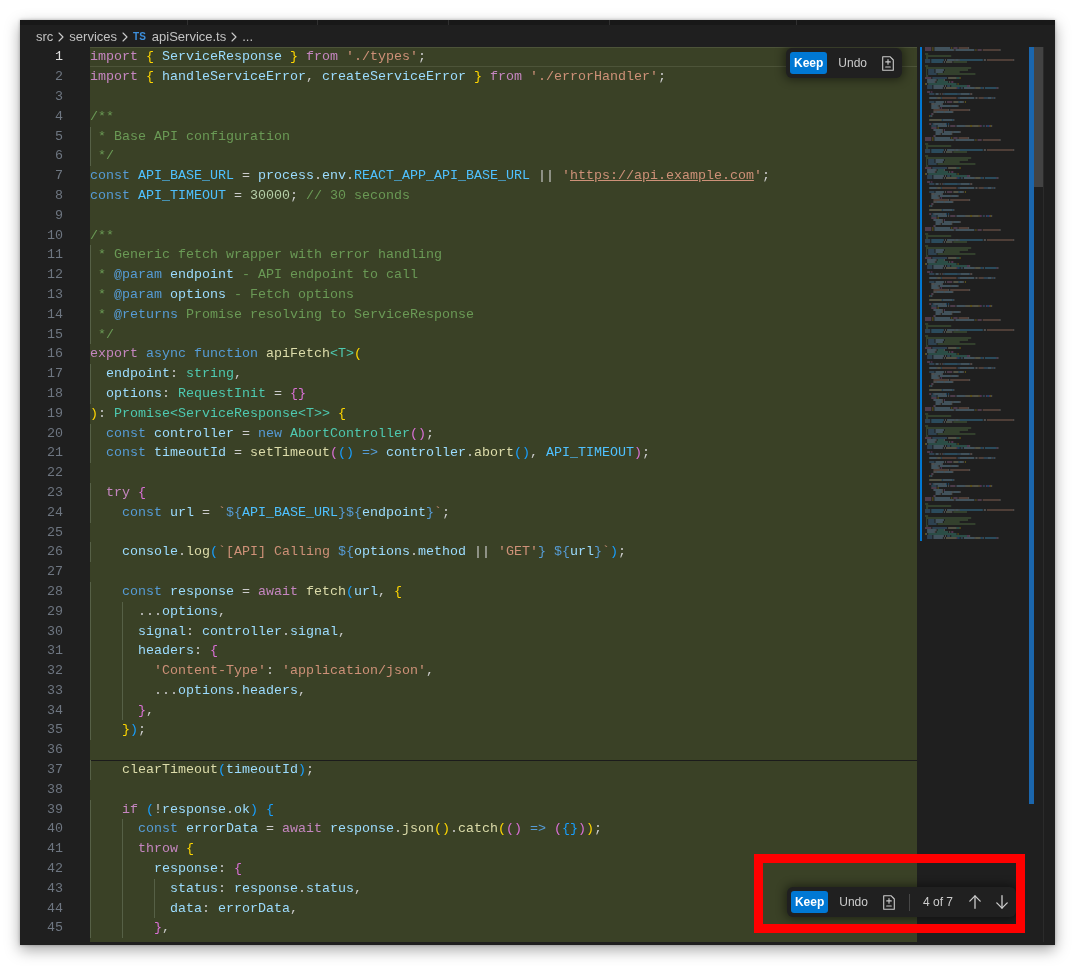 This screenshot has height=966, width=1075. What do you see at coordinates (55, 255) in the screenshot?
I see `line-number: 11` at bounding box center [55, 255].